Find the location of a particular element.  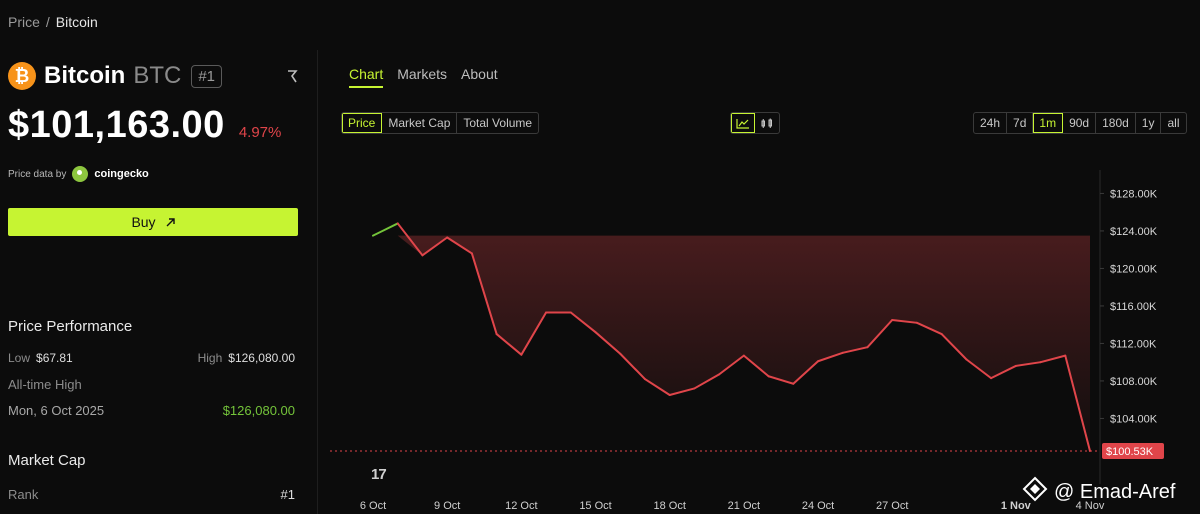

current-price: $101,163.00 is located at coordinates (116, 125).